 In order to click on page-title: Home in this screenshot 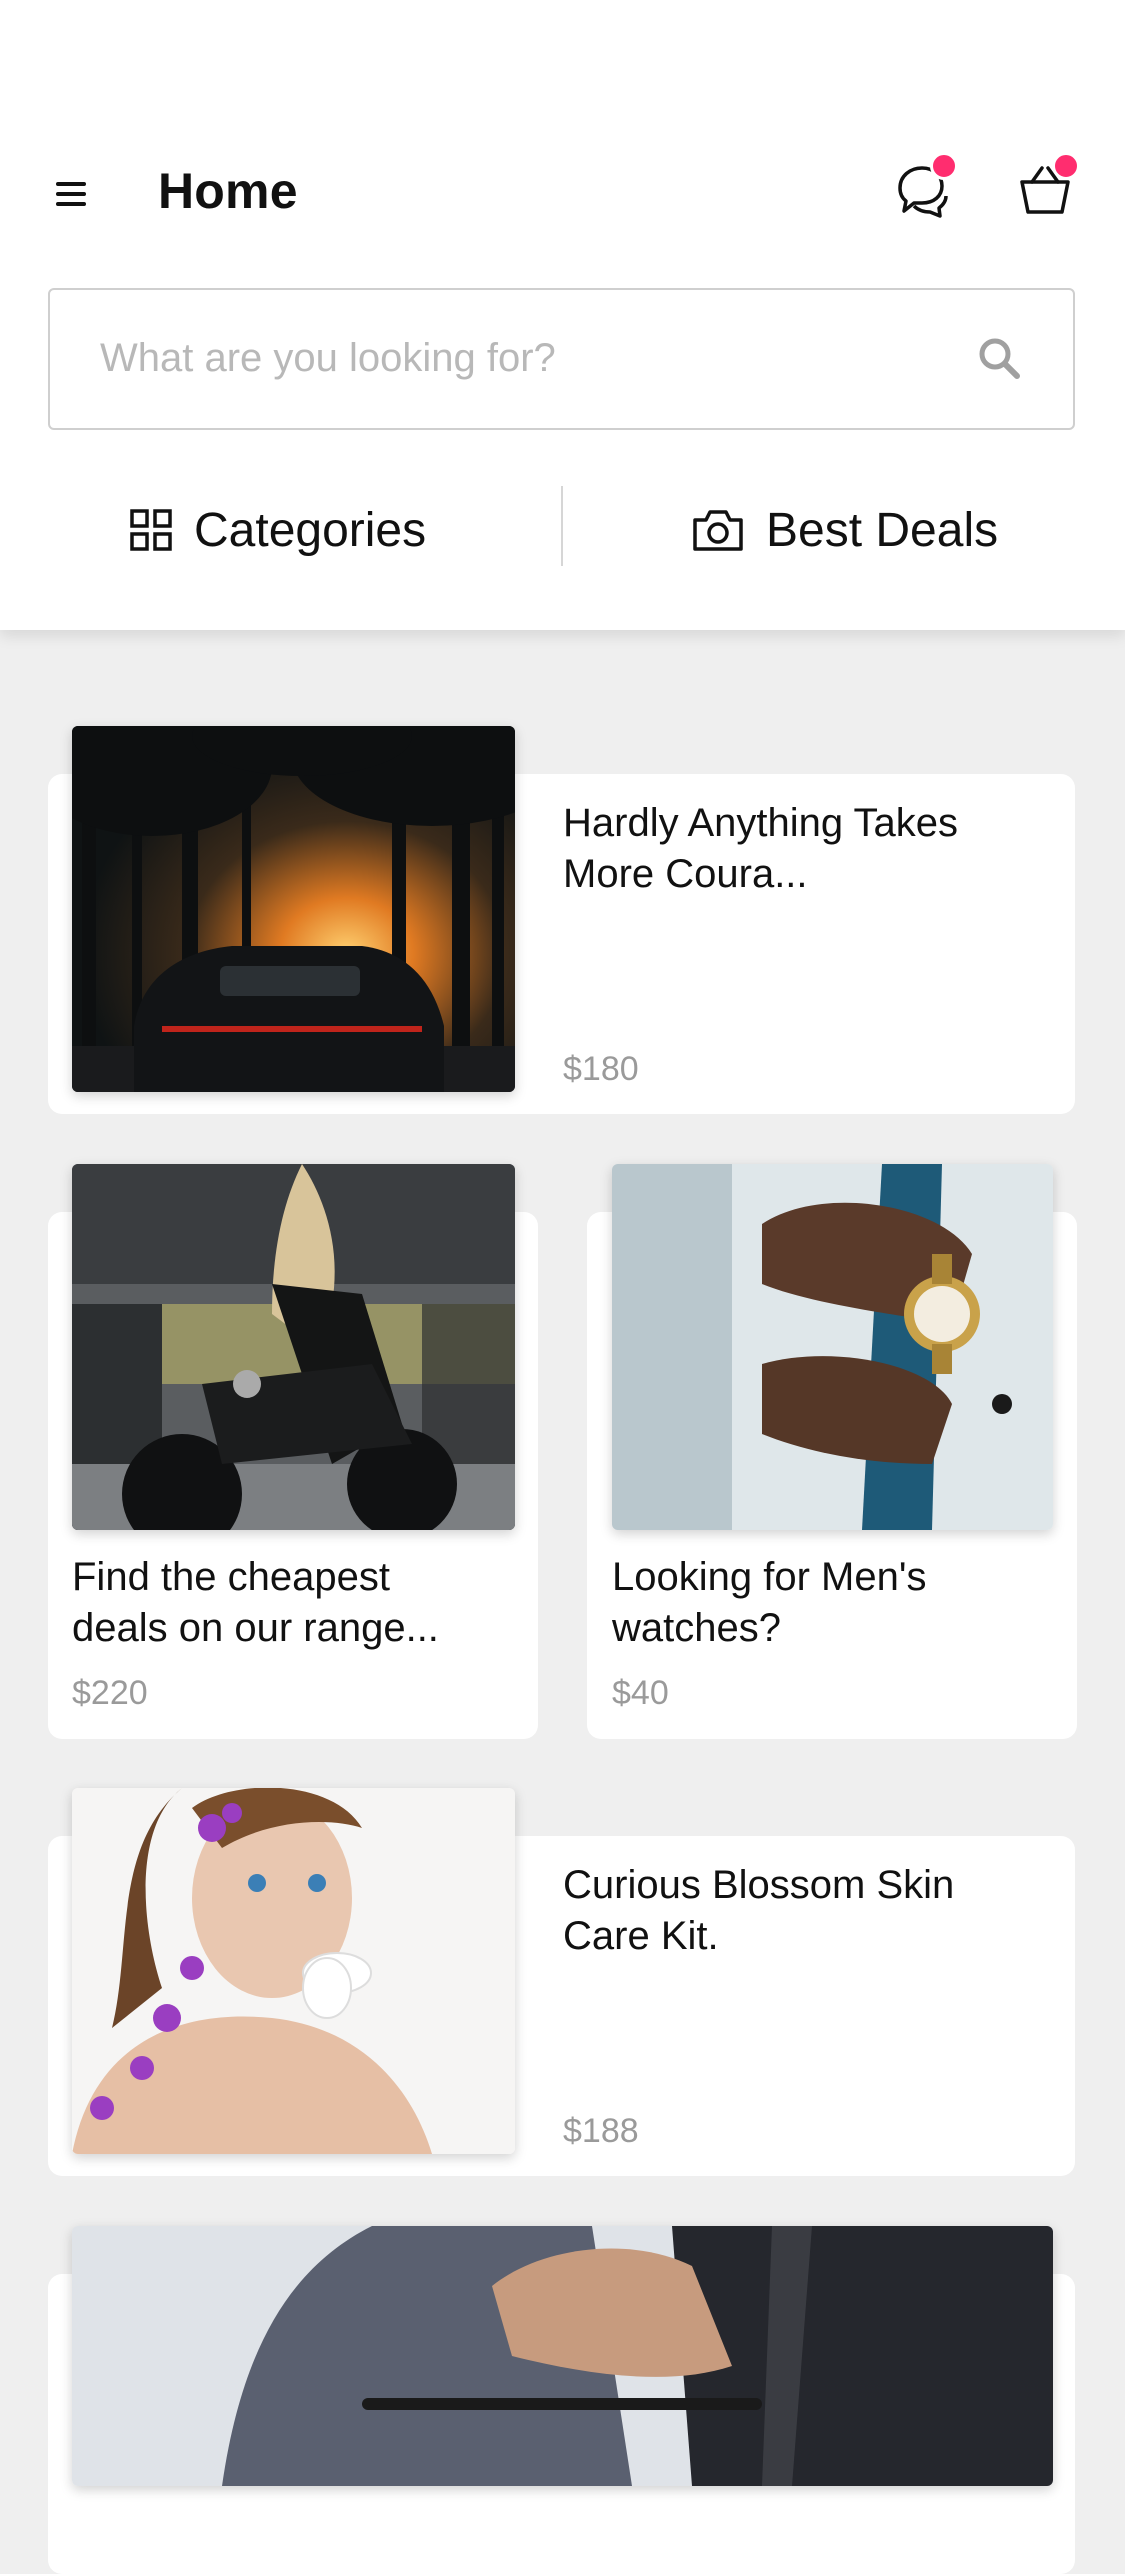, I will do `click(228, 191)`.